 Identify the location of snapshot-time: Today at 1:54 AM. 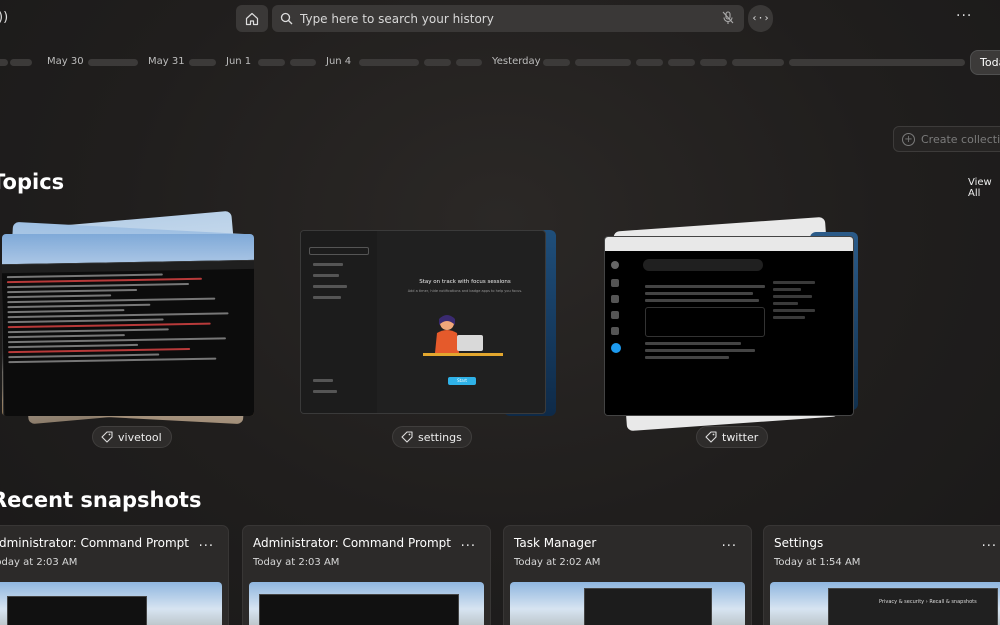
(817, 562).